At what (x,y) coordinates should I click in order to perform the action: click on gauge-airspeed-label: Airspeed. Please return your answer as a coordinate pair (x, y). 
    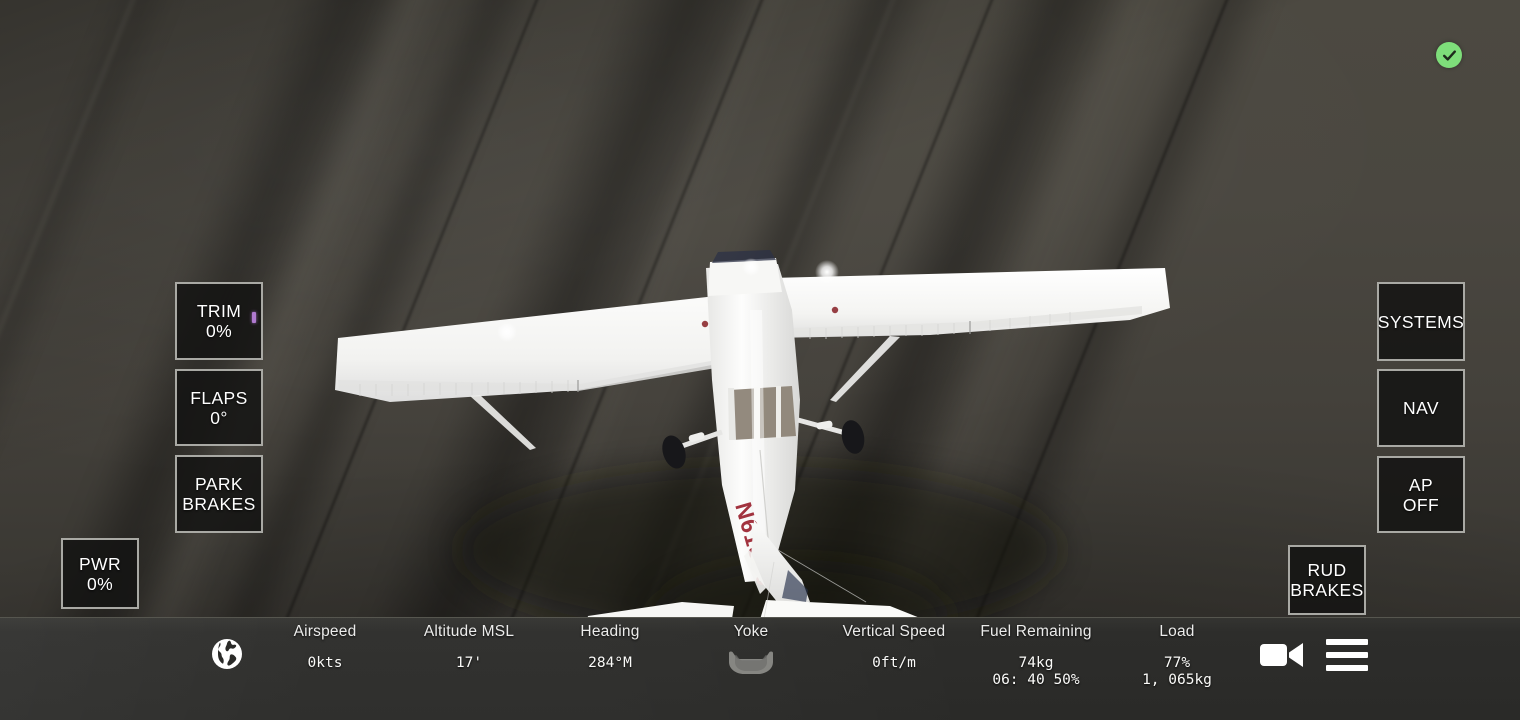
    Looking at the image, I should click on (325, 631).